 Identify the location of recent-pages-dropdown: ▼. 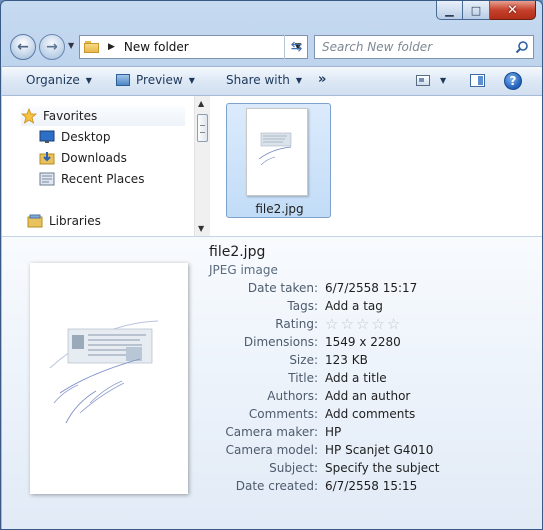
(71, 45).